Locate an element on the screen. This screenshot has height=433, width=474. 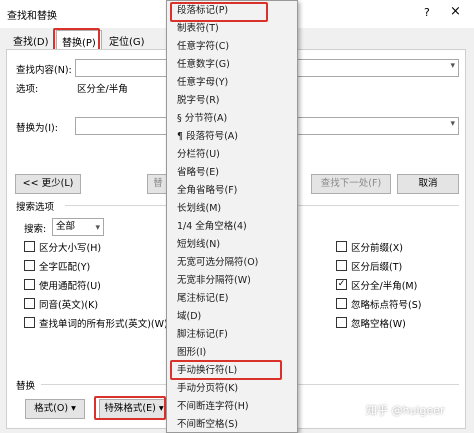
word-forms-label: 查找单词的所有形式(英文)(W) is located at coordinates (103, 324).